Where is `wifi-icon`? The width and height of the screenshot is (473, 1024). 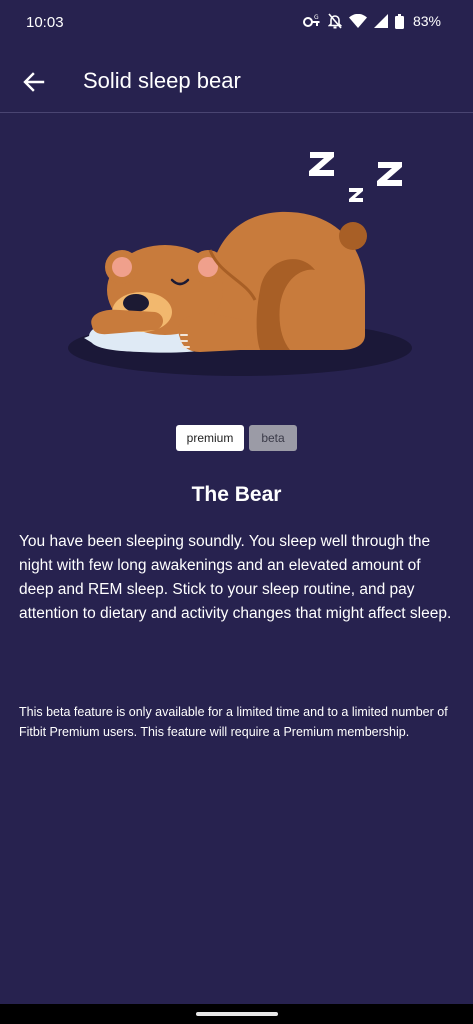
wifi-icon is located at coordinates (357, 21).